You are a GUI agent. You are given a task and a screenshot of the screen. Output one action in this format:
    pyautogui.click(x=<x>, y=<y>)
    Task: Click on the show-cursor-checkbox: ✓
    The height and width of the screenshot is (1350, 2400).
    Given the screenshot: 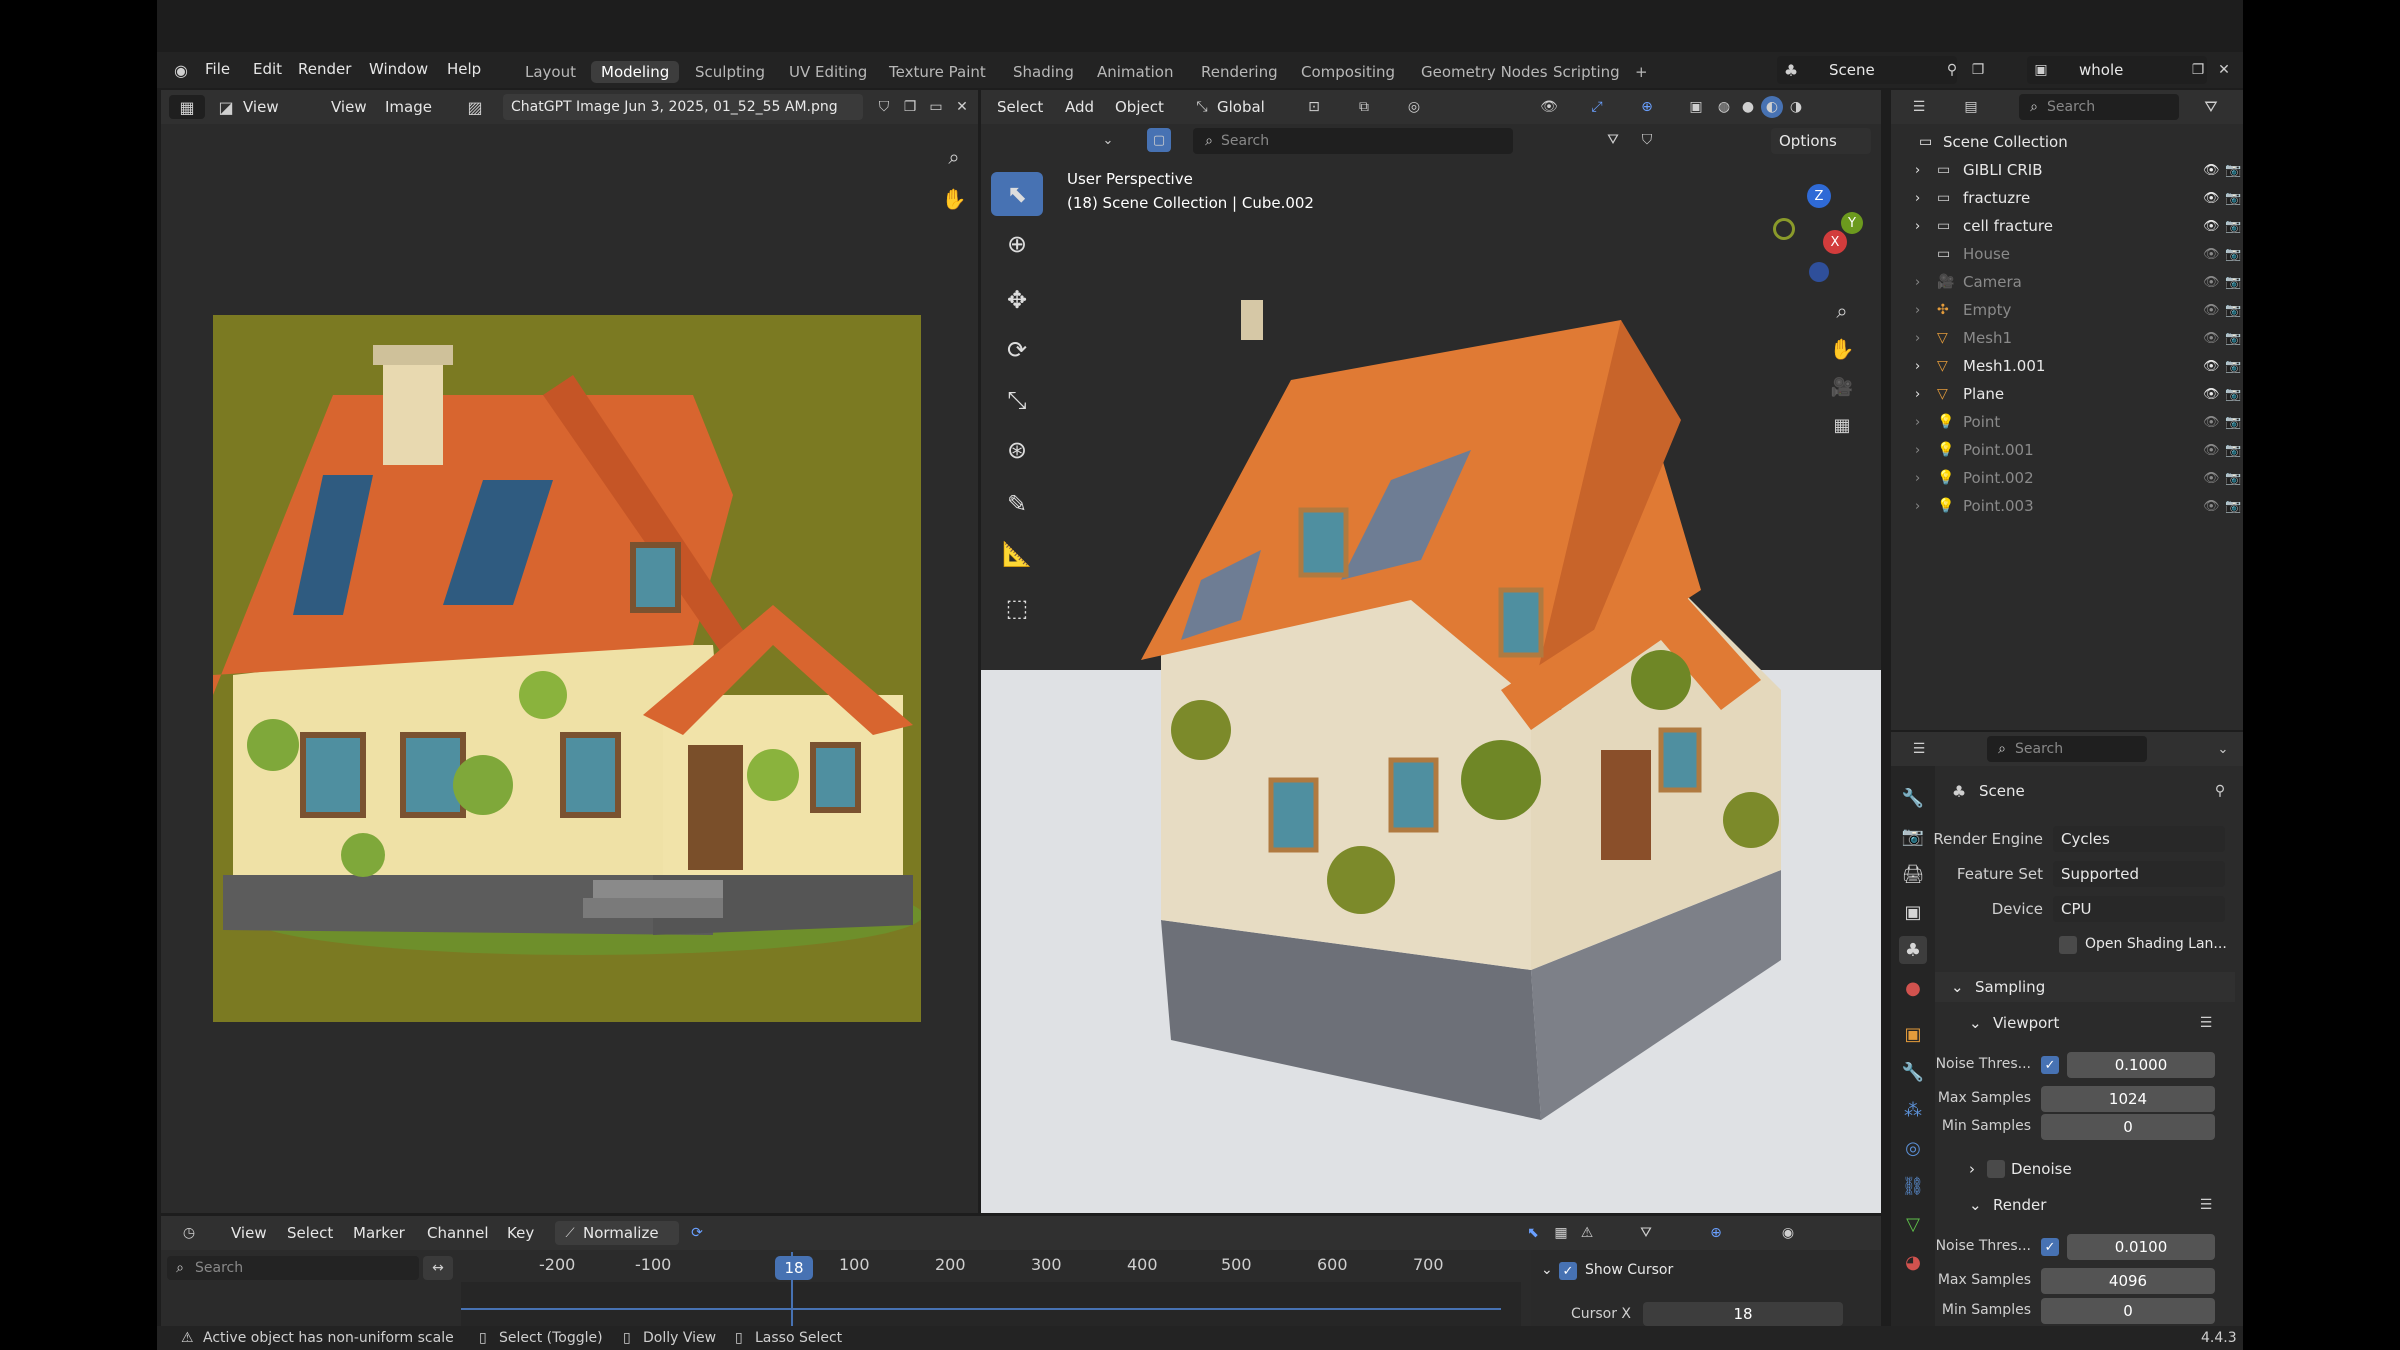 What is the action you would take?
    pyautogui.click(x=1568, y=1271)
    